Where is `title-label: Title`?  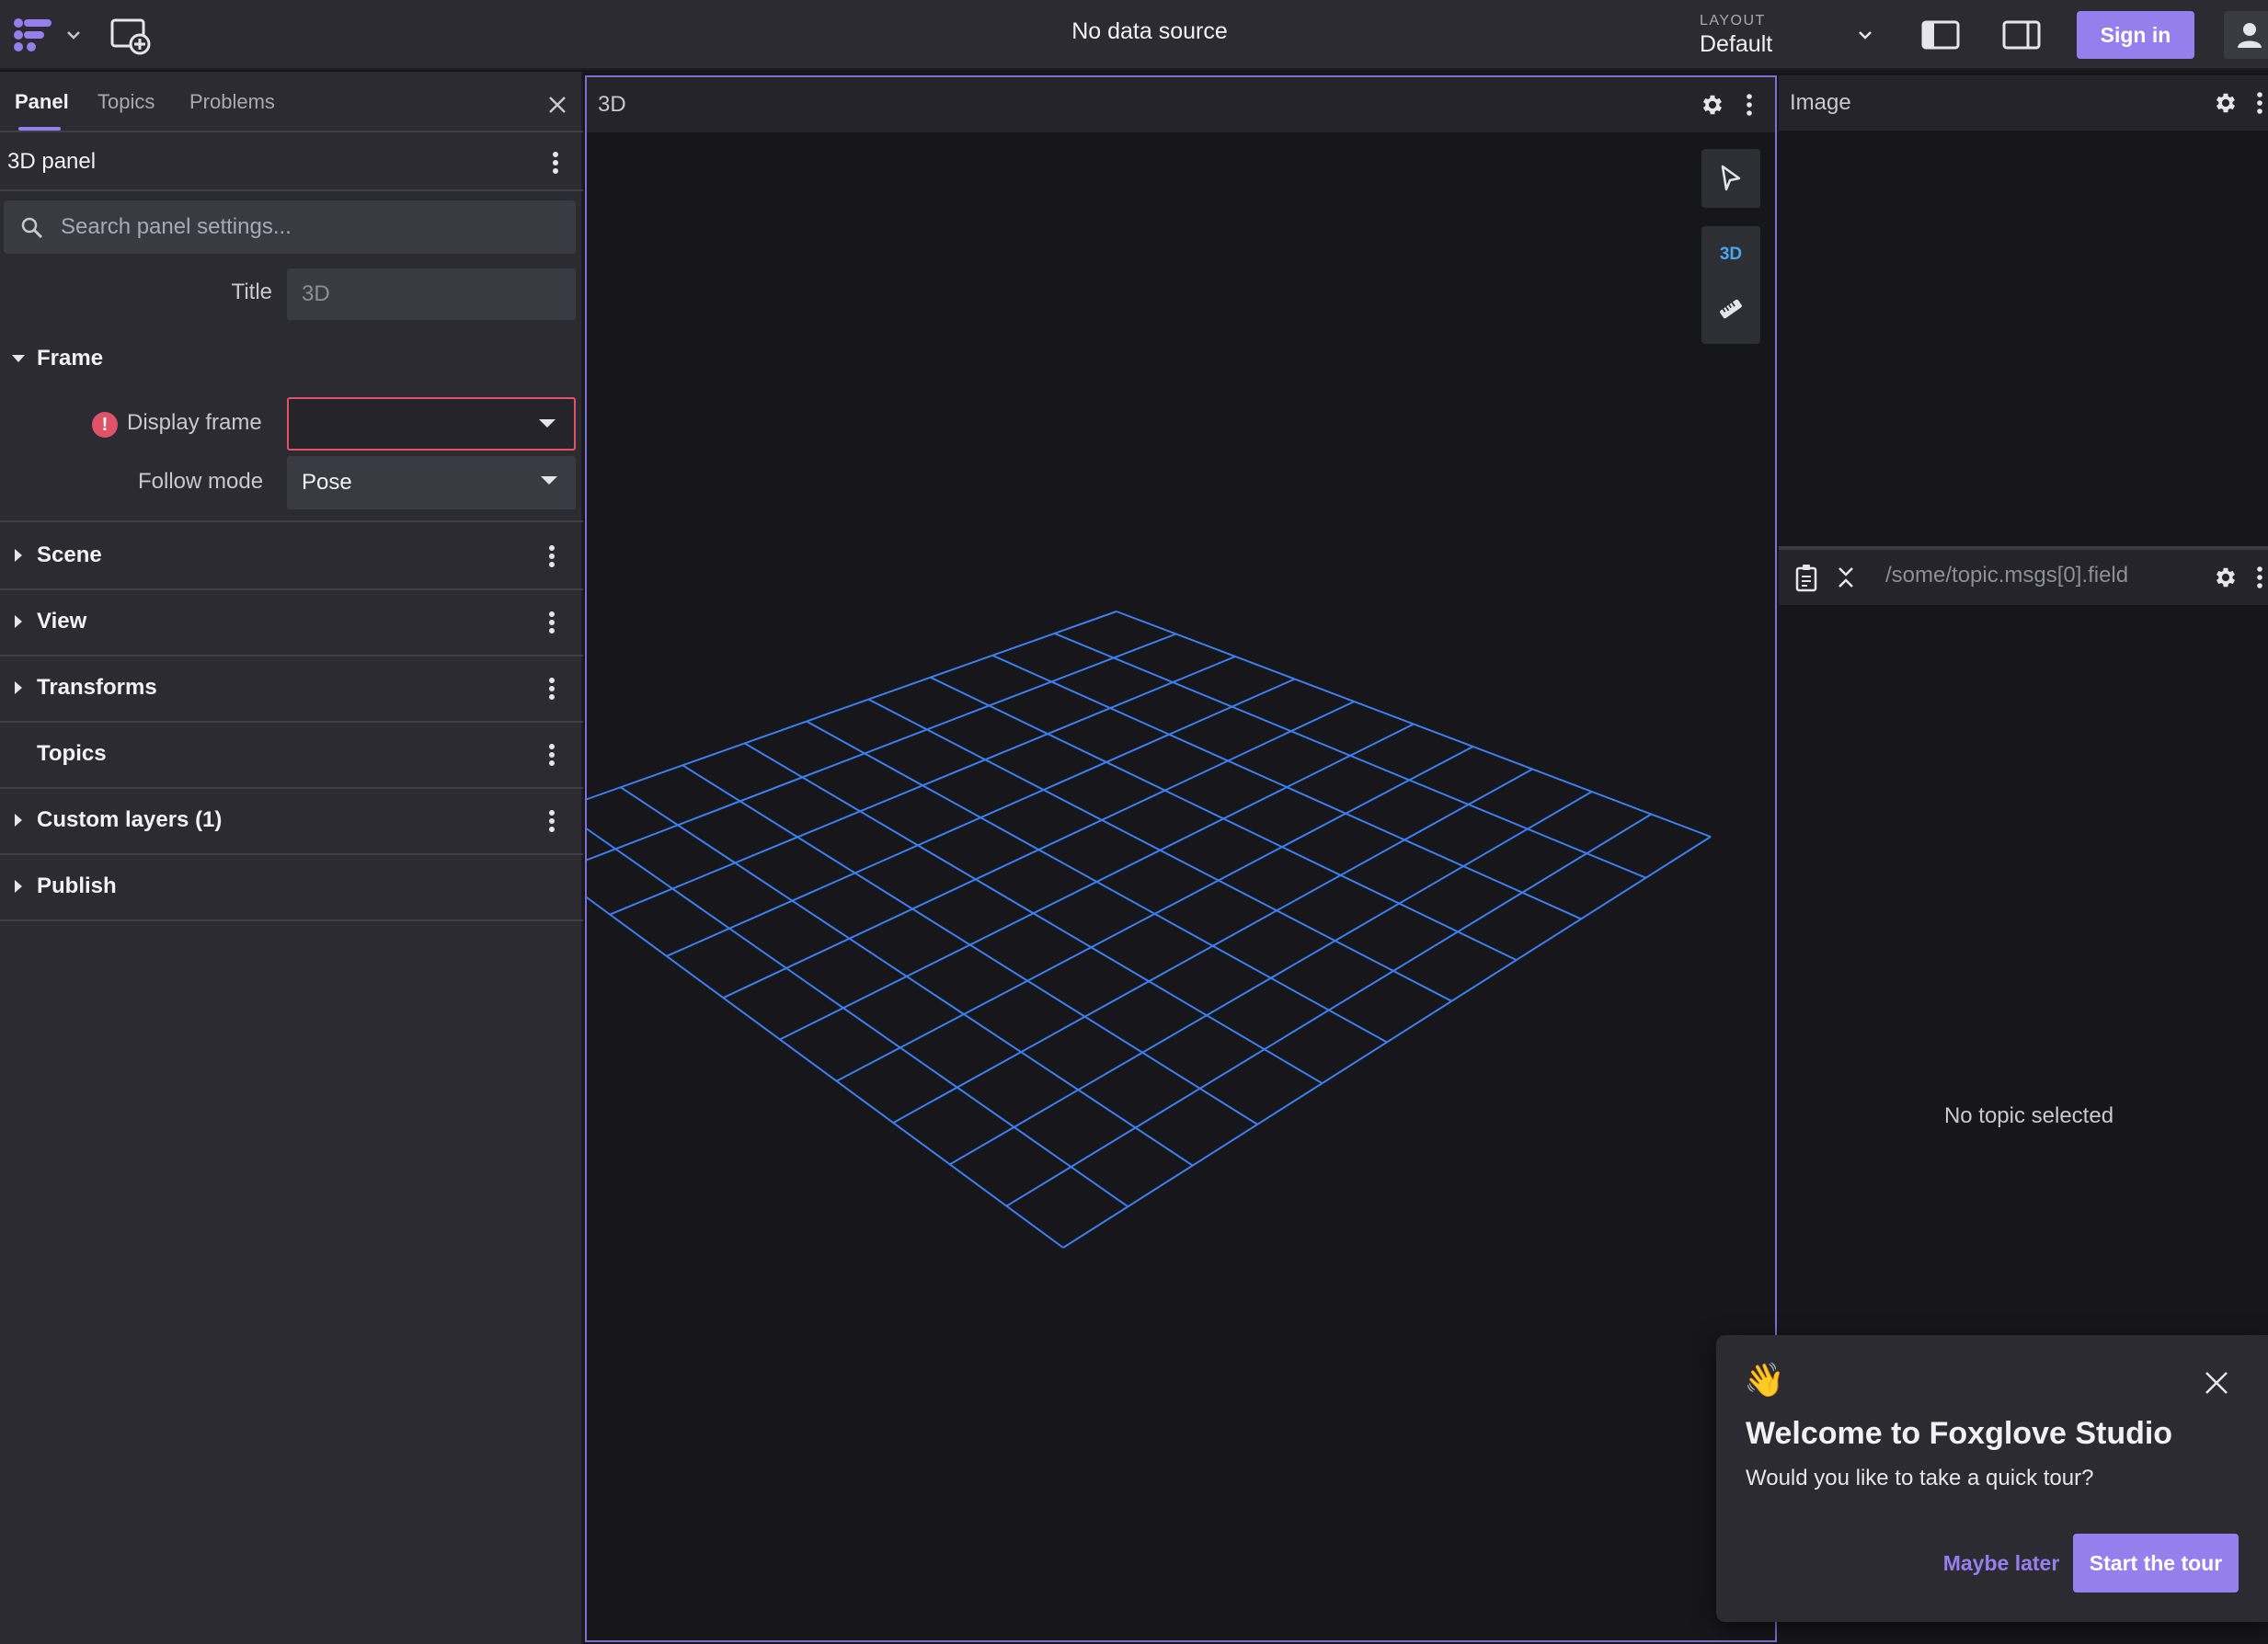 title-label: Title is located at coordinates (251, 292).